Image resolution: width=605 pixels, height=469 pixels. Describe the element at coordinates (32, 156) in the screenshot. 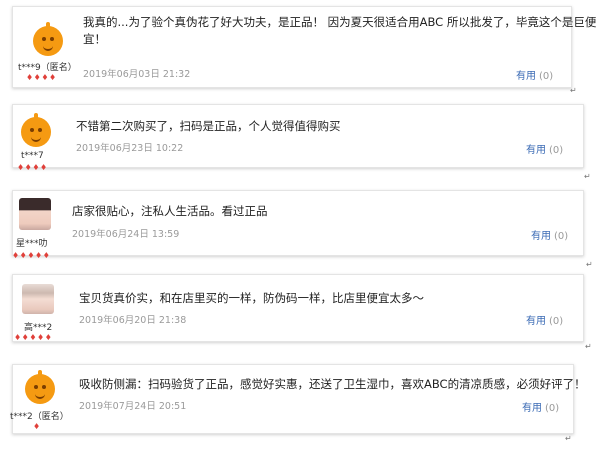

I see `review-username: t***7` at that location.